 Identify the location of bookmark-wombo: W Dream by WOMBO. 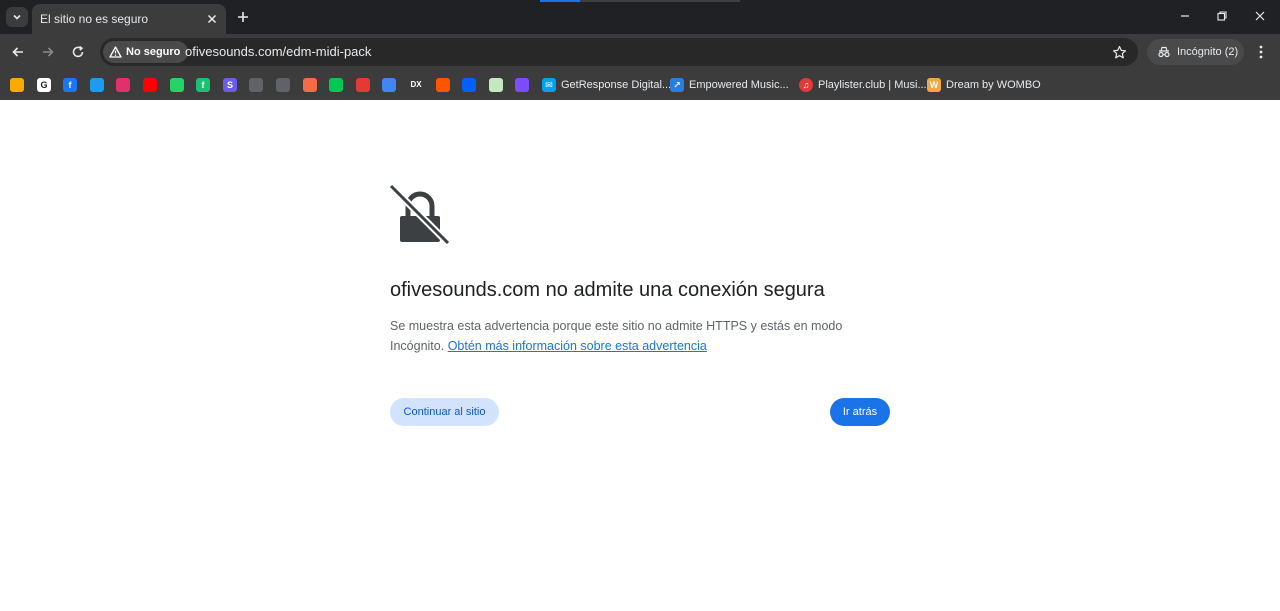
(984, 85).